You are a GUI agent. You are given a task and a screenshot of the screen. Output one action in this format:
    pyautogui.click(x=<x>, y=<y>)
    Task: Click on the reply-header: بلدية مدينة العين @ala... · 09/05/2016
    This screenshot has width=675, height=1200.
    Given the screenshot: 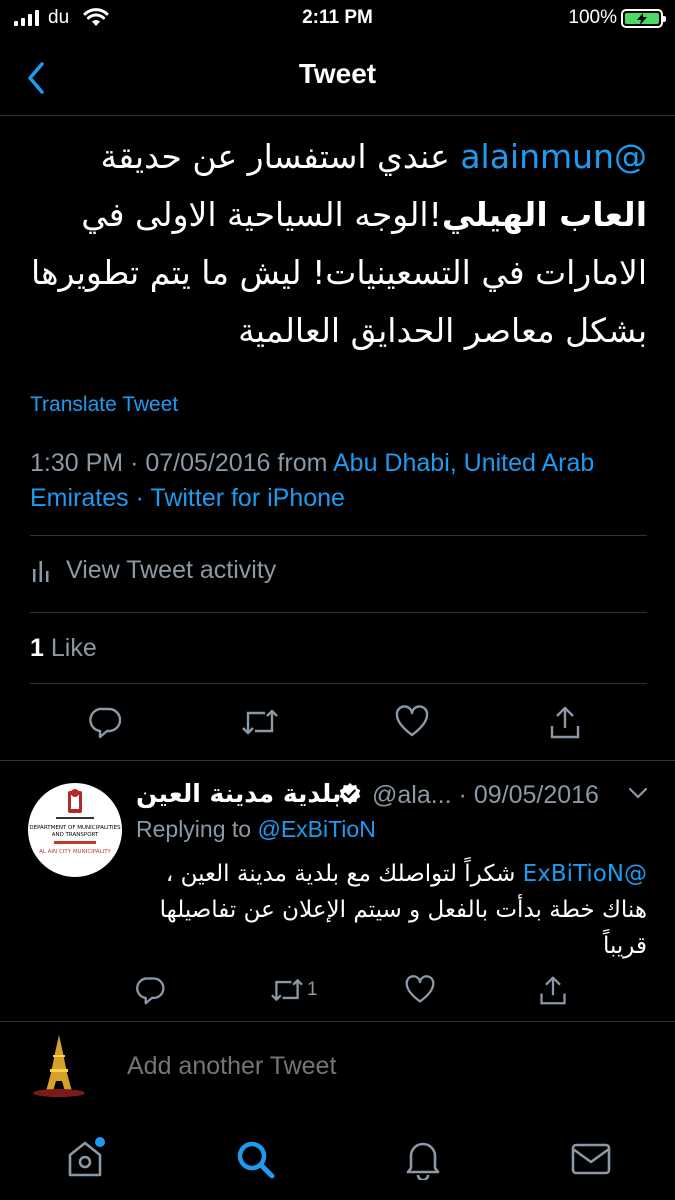 What is the action you would take?
    pyautogui.click(x=396, y=796)
    